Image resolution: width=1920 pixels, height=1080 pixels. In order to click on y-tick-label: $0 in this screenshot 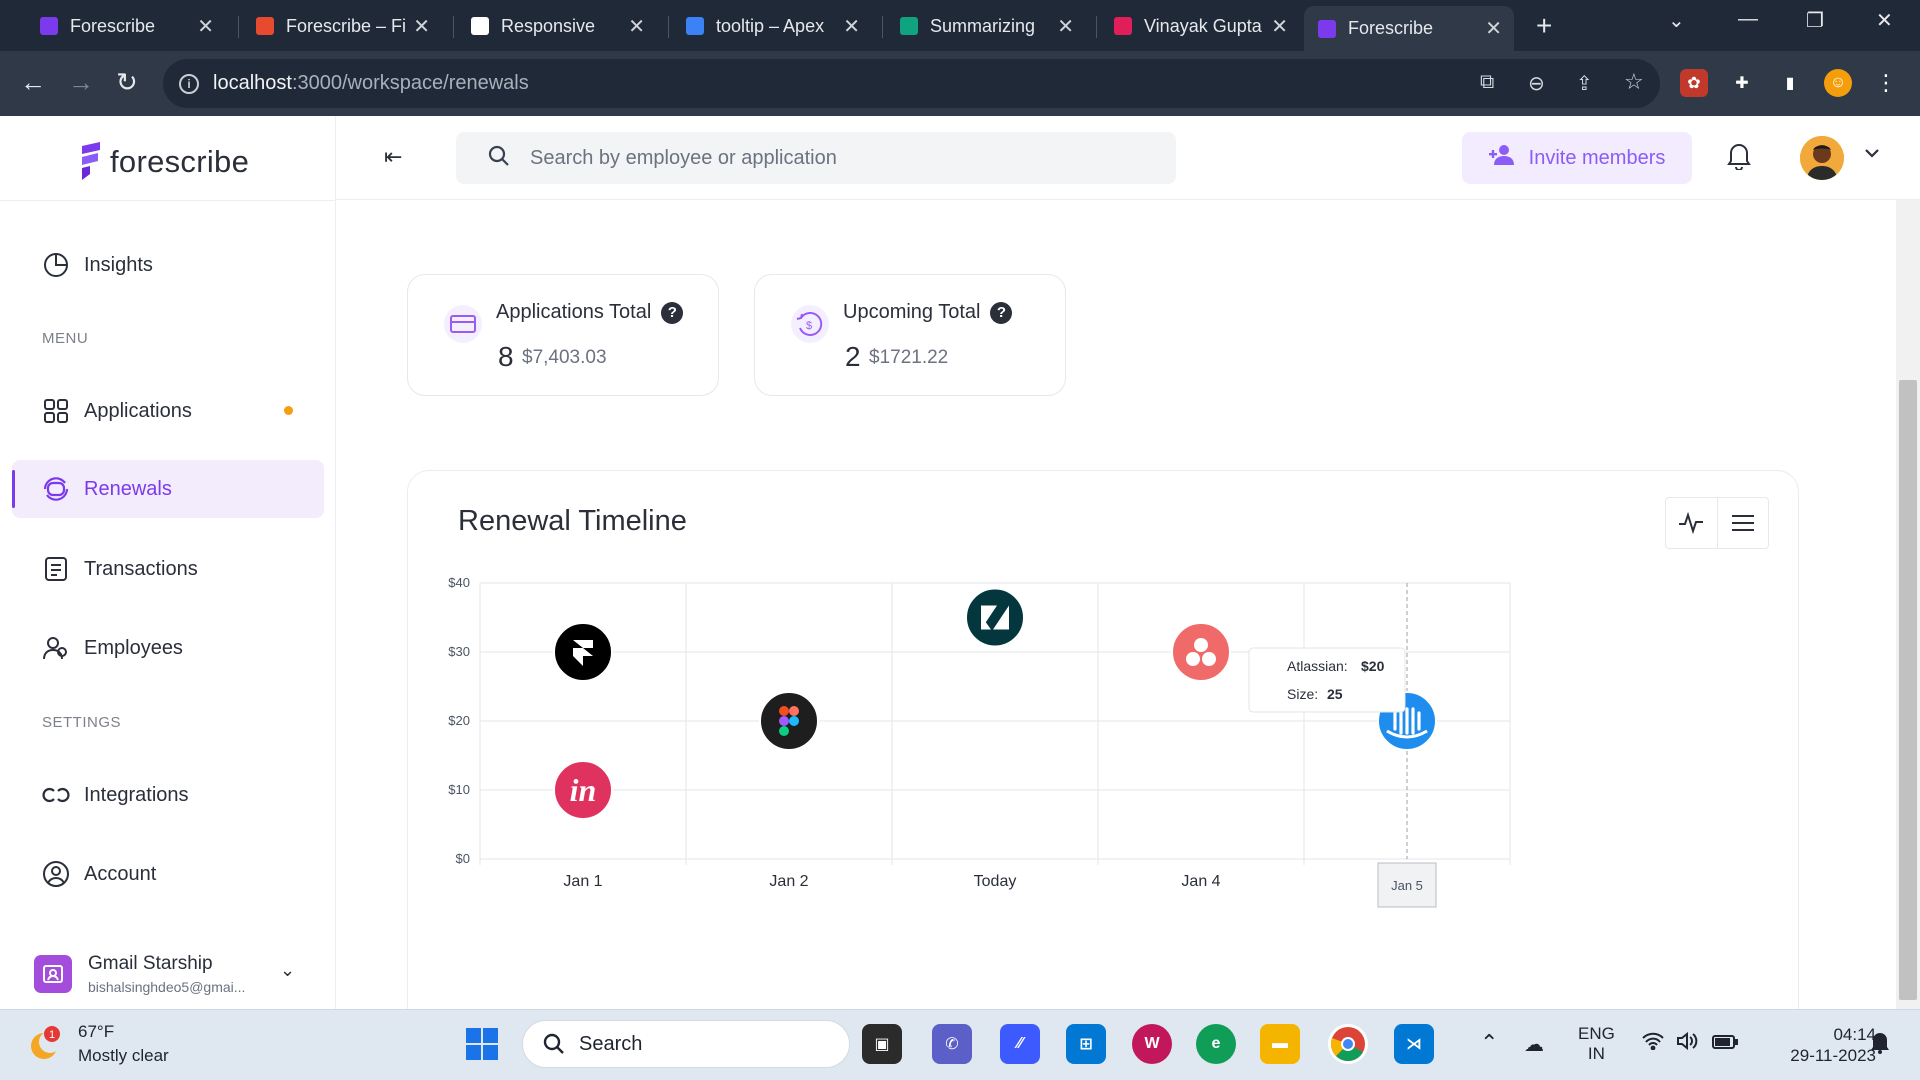, I will do `click(463, 858)`.